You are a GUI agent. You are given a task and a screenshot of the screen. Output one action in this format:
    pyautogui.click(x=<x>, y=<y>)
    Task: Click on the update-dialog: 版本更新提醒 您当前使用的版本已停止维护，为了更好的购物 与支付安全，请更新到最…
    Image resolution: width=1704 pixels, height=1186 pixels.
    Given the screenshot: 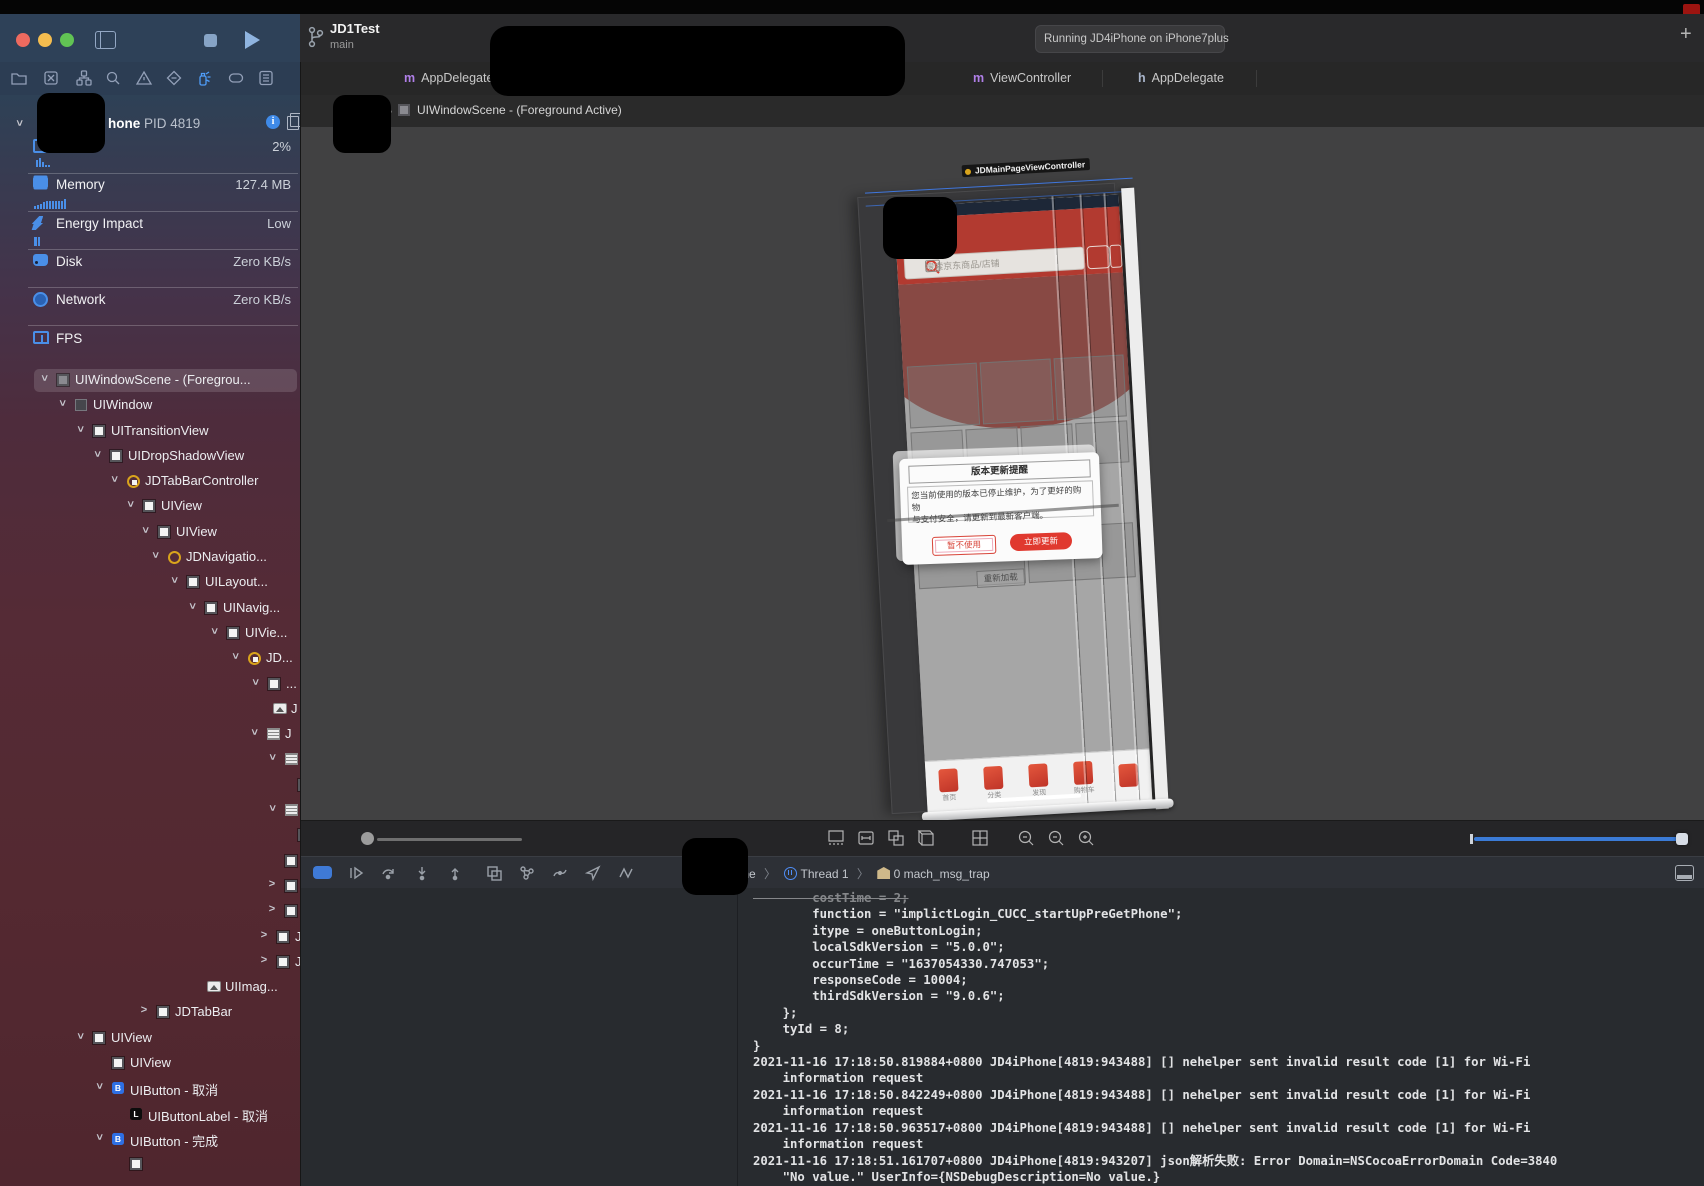 What is the action you would take?
    pyautogui.click(x=1003, y=508)
    